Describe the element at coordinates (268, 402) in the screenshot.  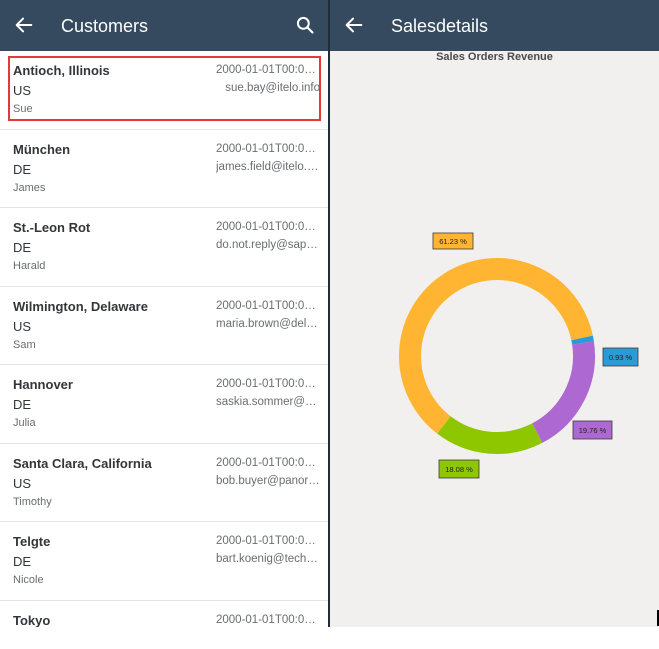
I see `item-email: saskia.sommer@sap.com` at that location.